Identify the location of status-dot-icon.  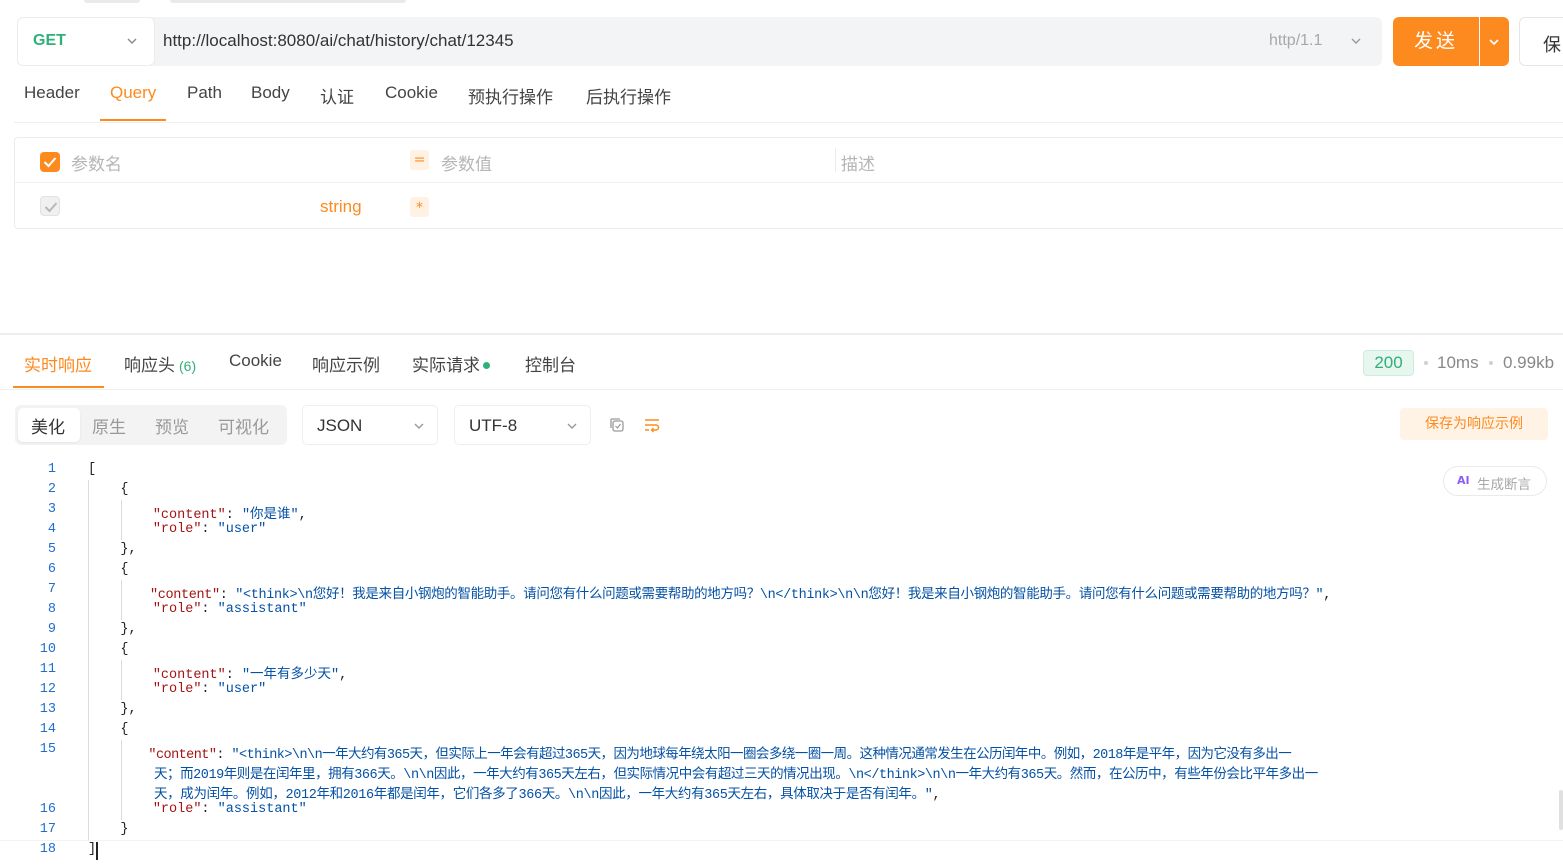
(486, 365).